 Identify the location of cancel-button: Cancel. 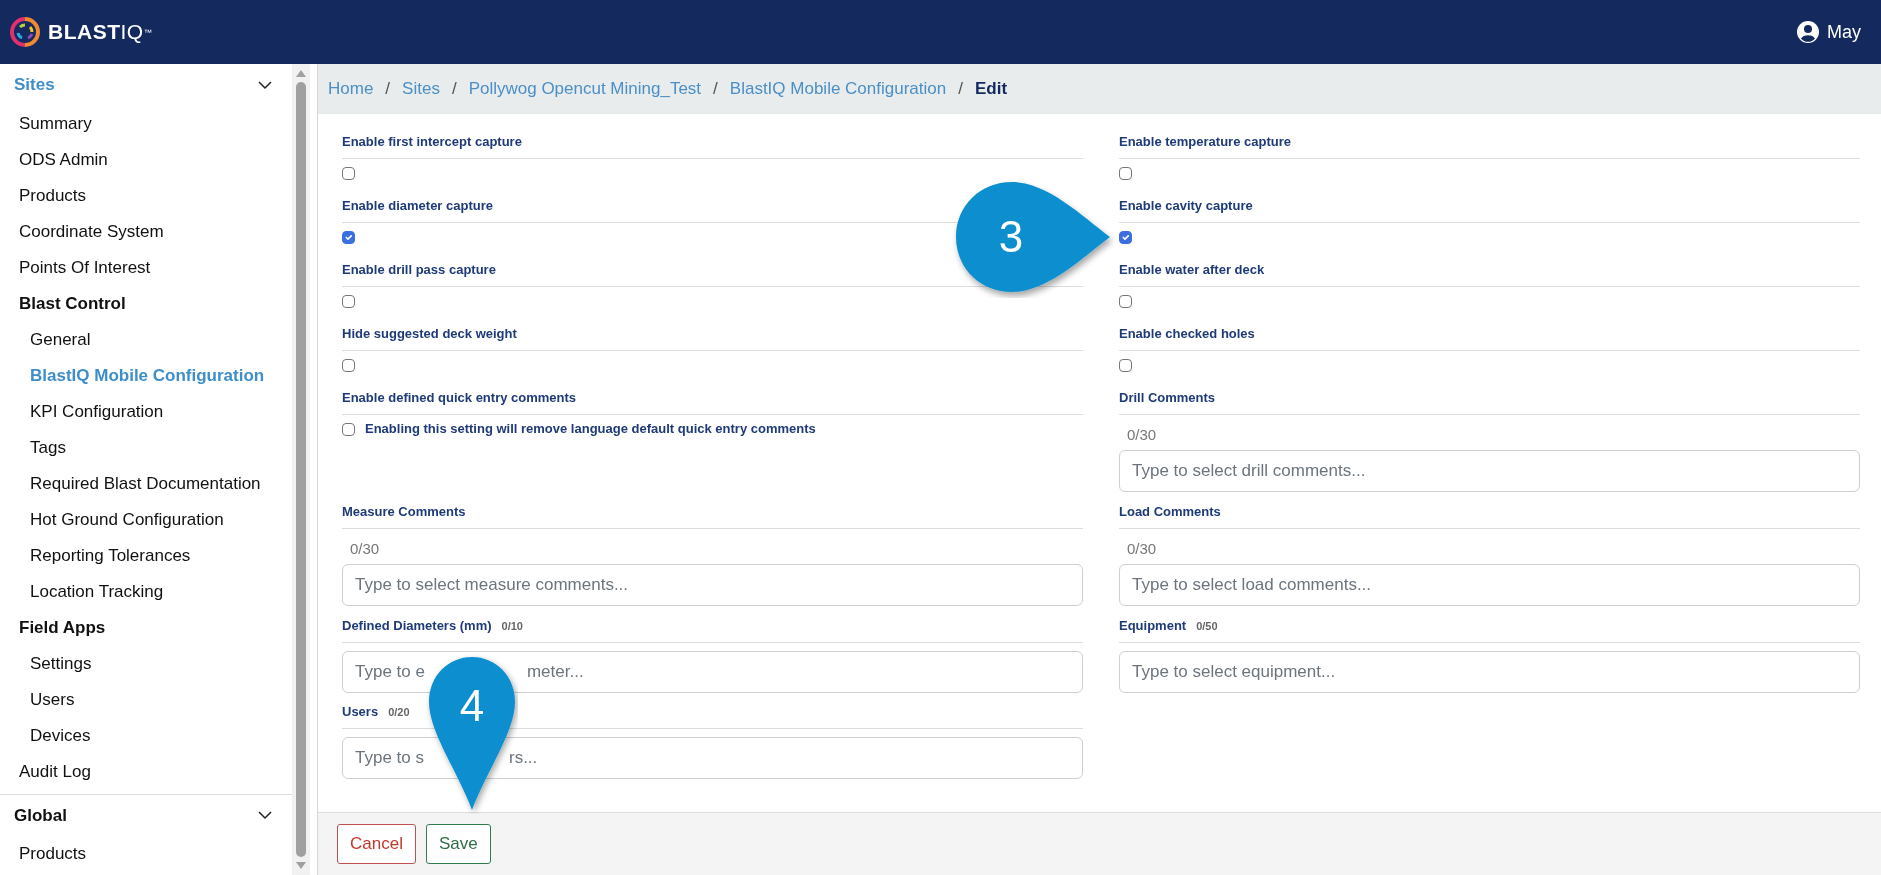
(376, 844).